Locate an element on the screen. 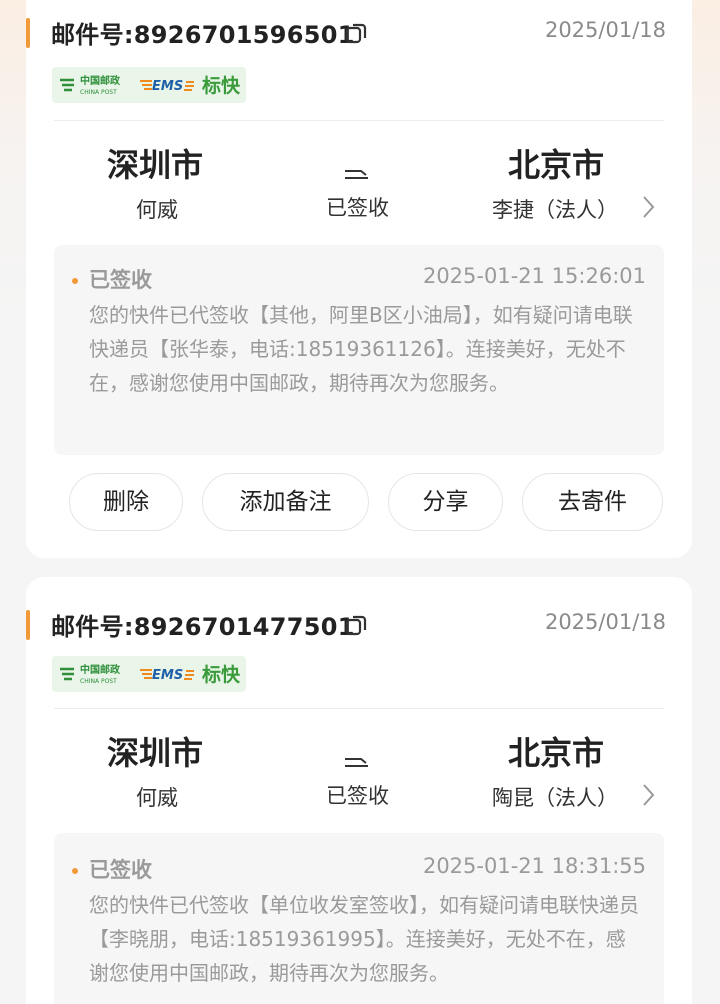 The image size is (720, 1004). mail-number: 邮件号:8926701477501 is located at coordinates (203, 627).